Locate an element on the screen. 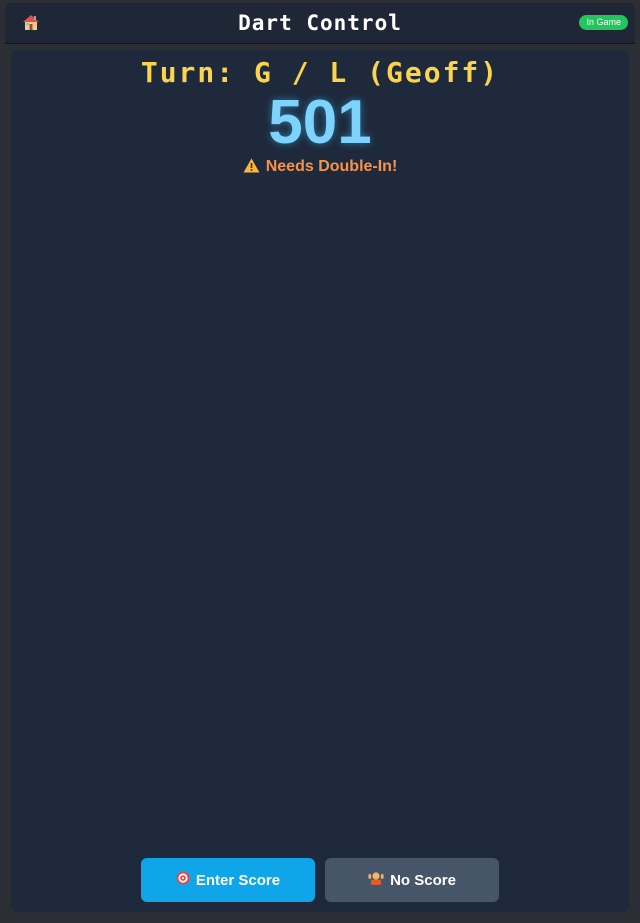 This screenshot has width=640, height=923. turn-label: Turn: G / L (Geoff) is located at coordinates (320, 72).